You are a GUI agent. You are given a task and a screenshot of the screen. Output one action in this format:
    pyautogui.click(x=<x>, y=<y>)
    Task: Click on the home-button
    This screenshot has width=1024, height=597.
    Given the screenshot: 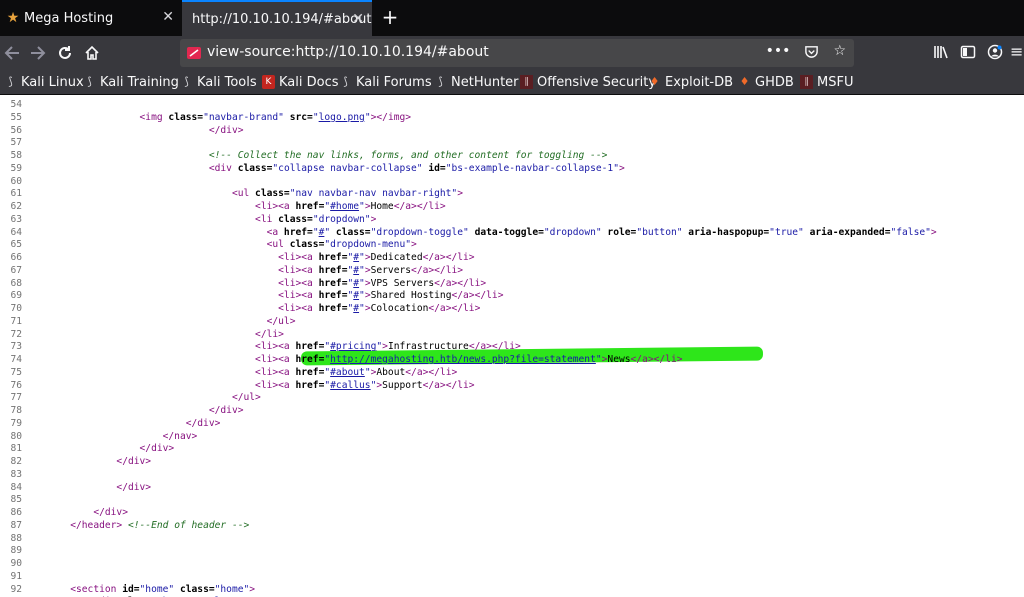 What is the action you would take?
    pyautogui.click(x=92, y=53)
    